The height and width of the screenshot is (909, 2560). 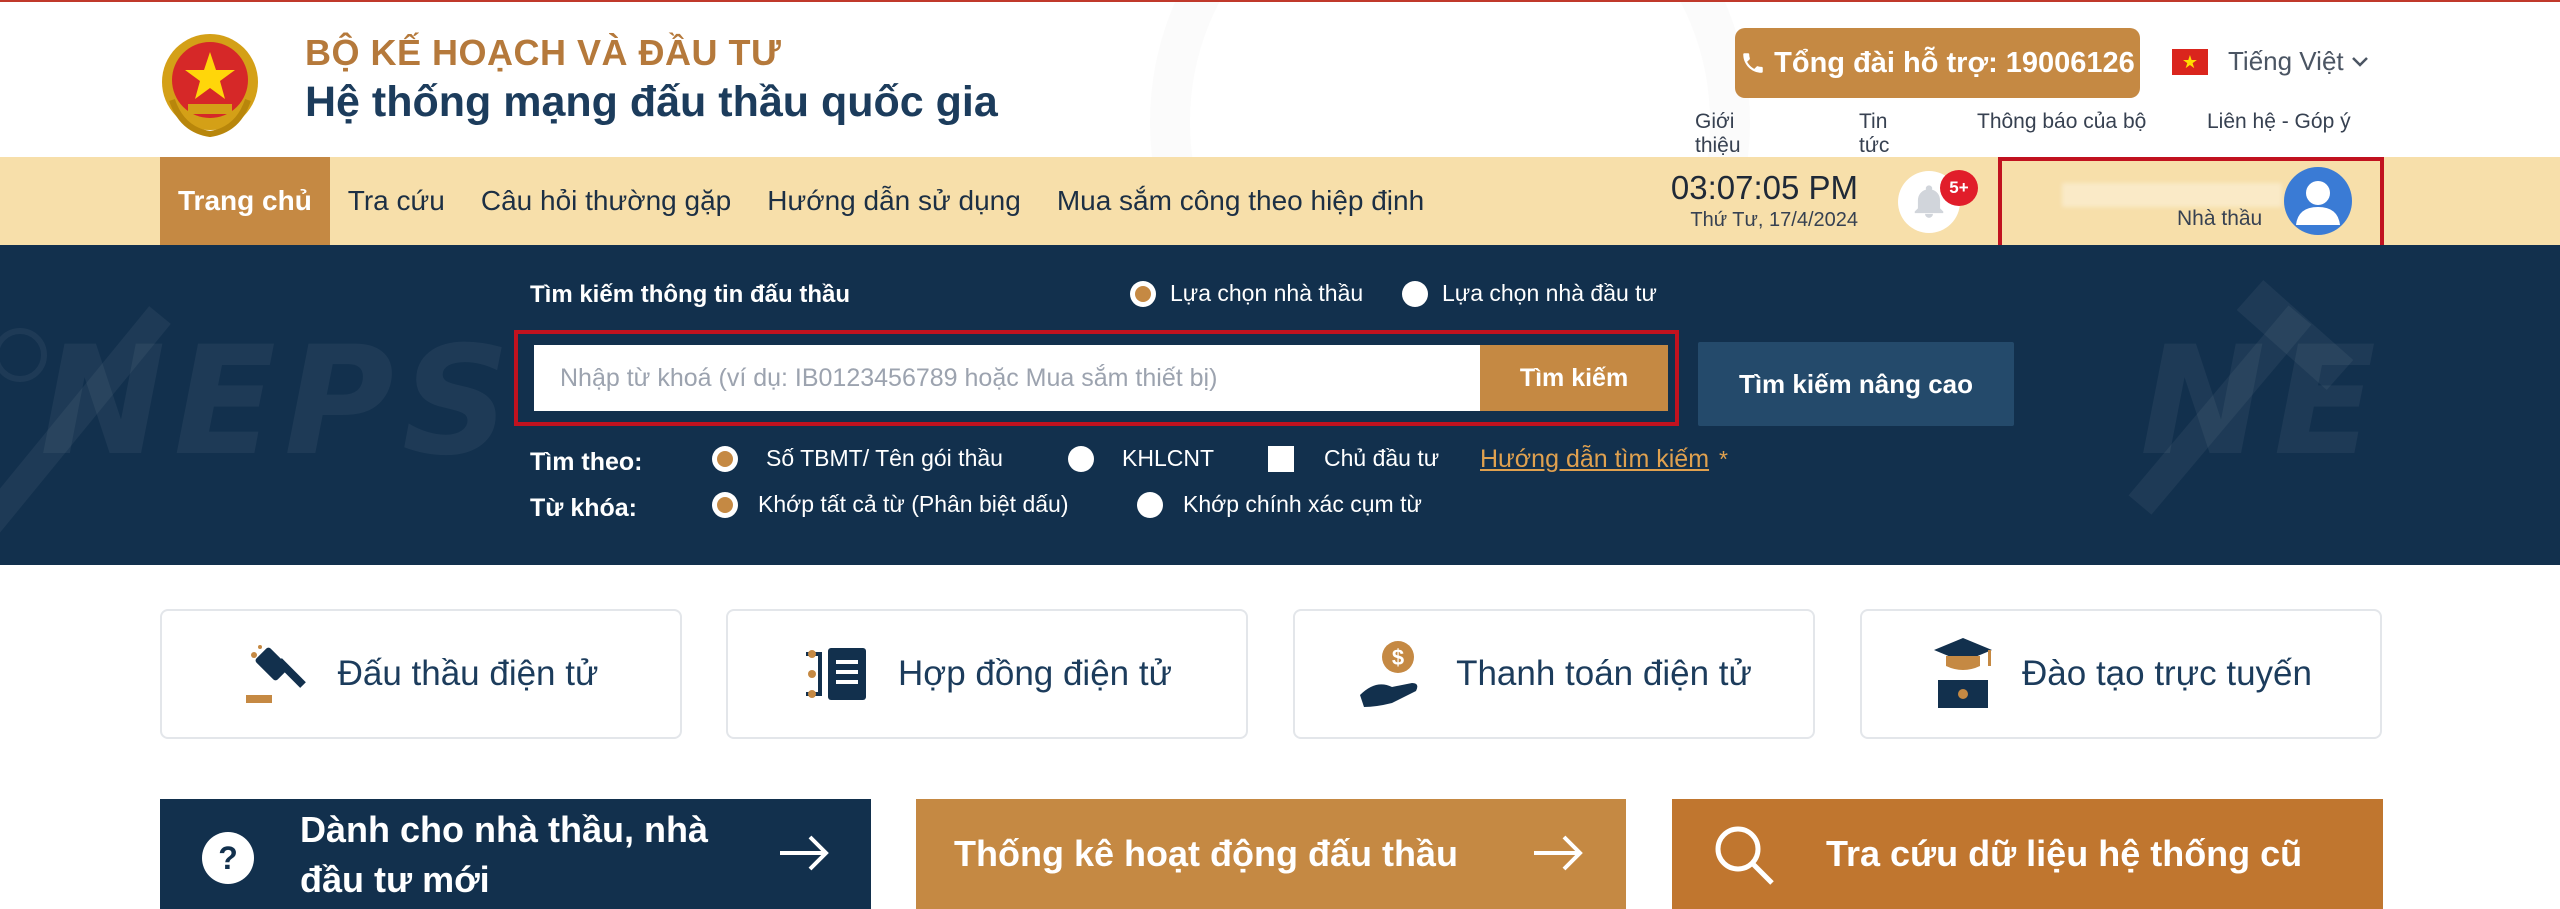 I want to click on tile-statistics-label: Thống kê hoạt động đấu thầu, so click(x=1206, y=853).